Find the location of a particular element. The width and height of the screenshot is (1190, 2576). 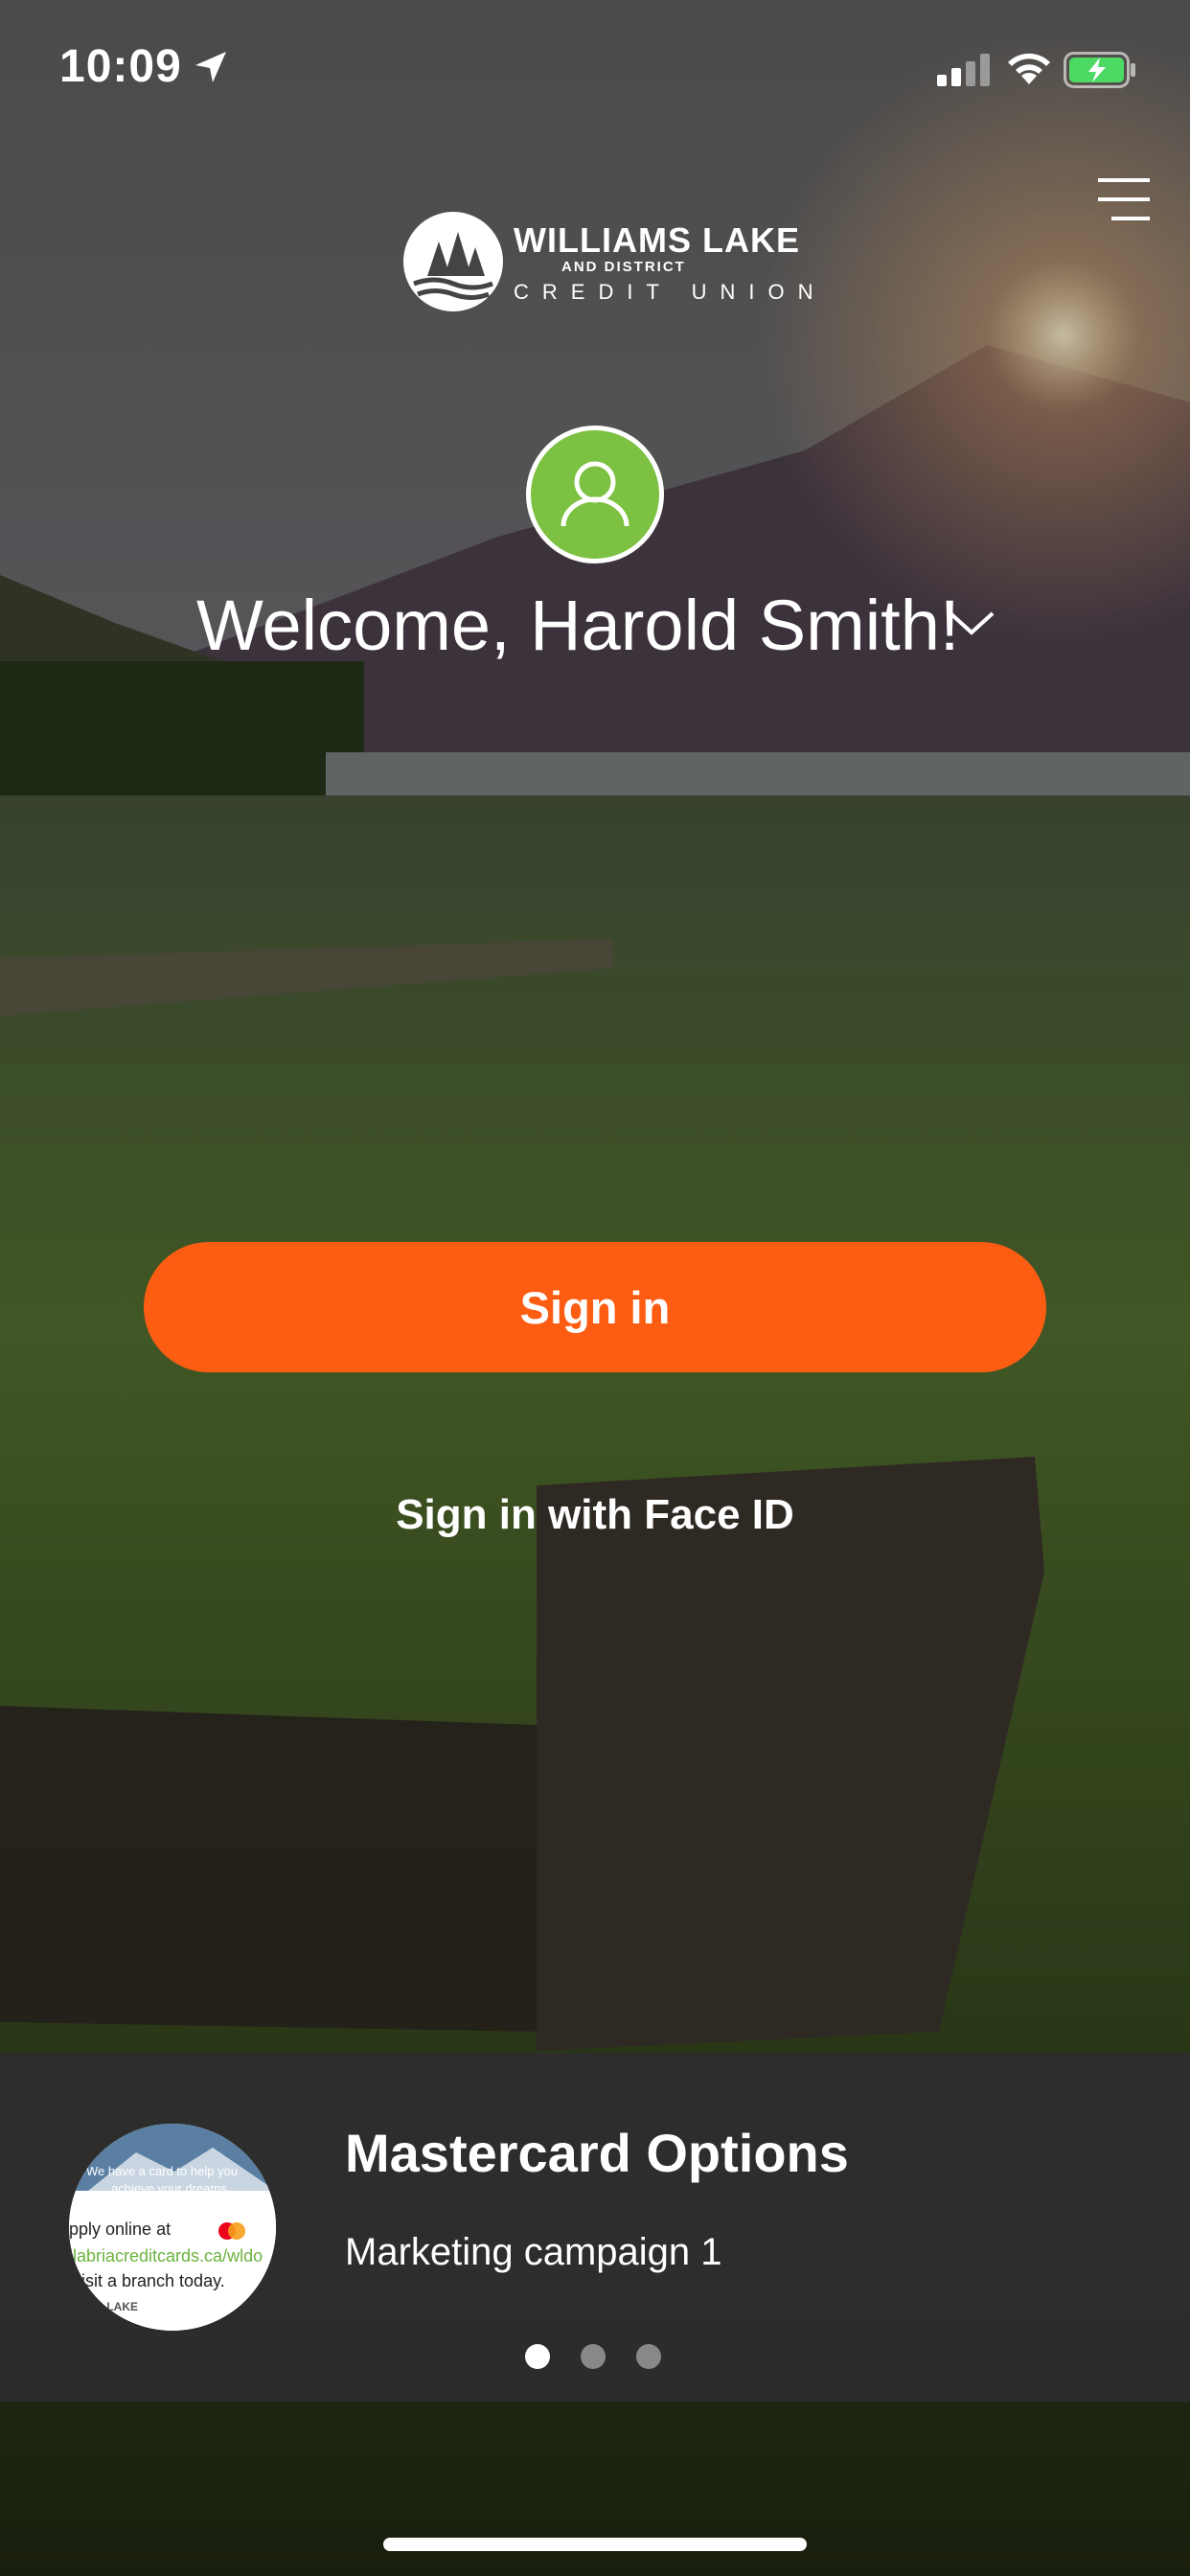

credit-union-logo: WILLIAMS LAKE AND DISTRICT CREDIT UNION is located at coordinates (606, 261).